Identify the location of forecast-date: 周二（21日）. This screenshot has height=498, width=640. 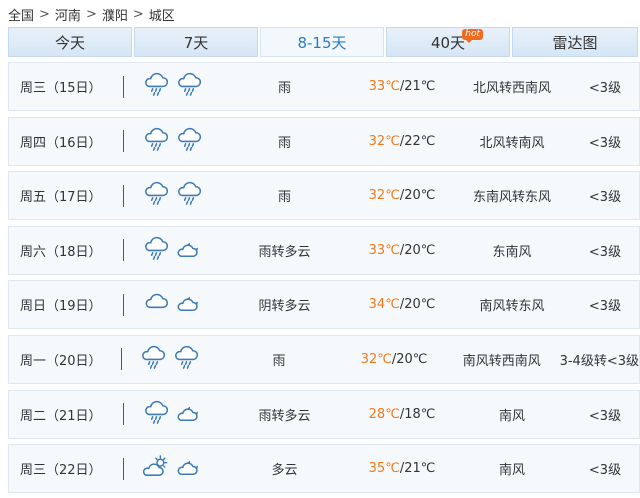
(61, 416).